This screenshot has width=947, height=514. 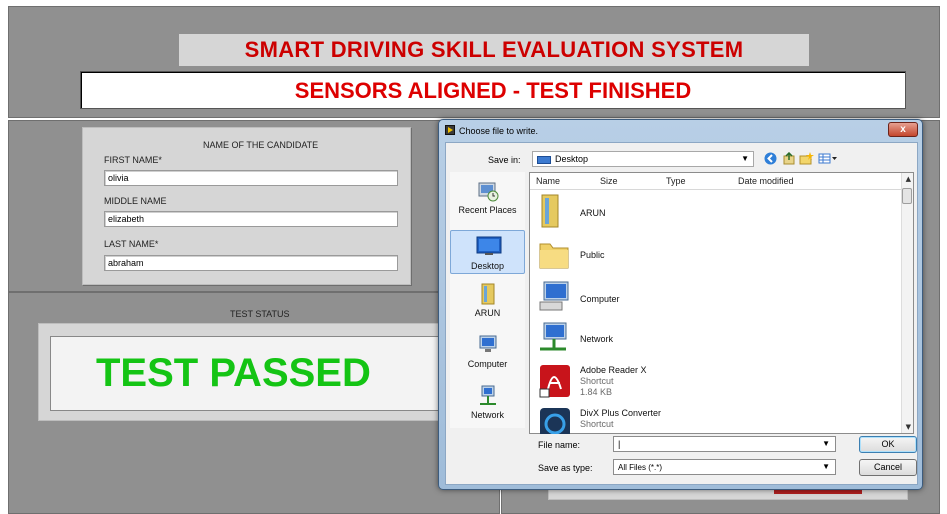 I want to click on place-label: Computer, so click(x=487, y=364).